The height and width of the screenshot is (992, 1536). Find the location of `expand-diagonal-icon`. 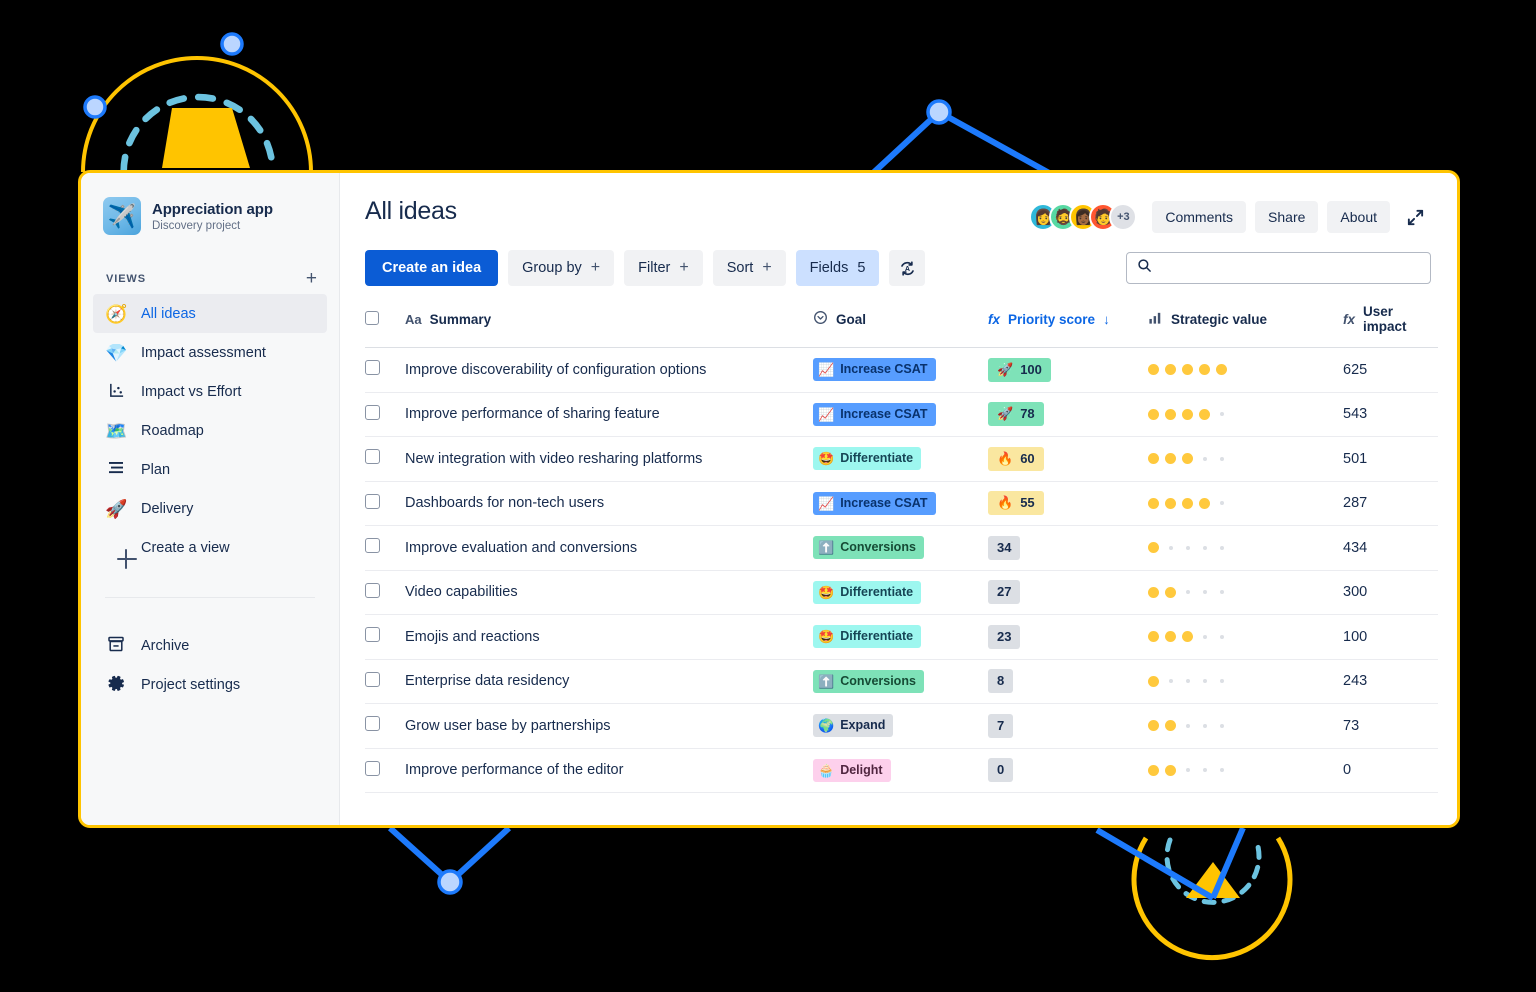

expand-diagonal-icon is located at coordinates (1415, 217).